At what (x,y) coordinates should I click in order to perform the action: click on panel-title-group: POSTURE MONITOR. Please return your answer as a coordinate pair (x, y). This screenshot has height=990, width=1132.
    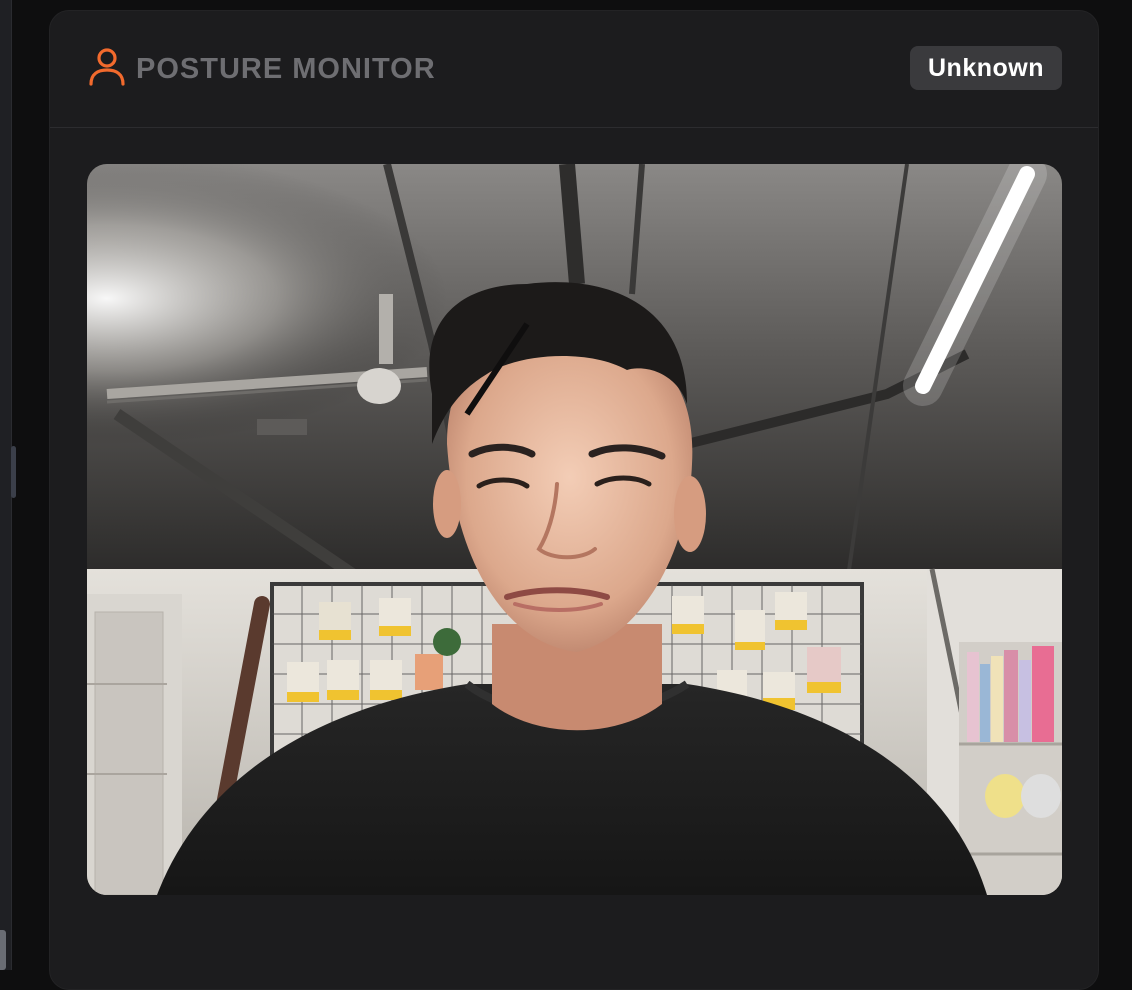
    Looking at the image, I should click on (262, 67).